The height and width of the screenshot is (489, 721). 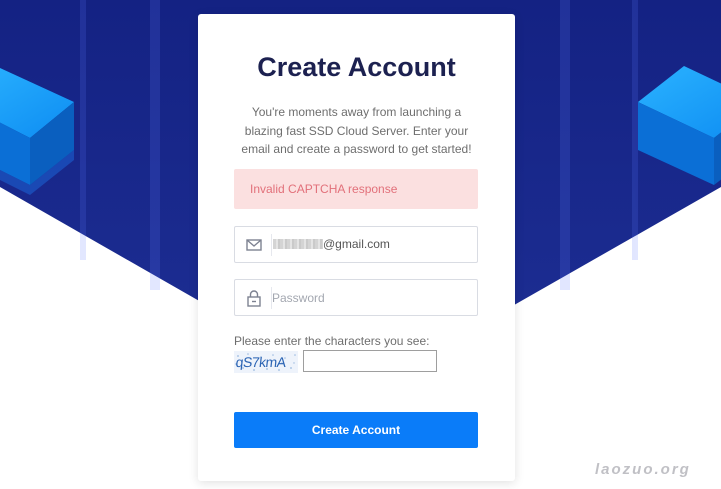 I want to click on email-value: @gmail.com, so click(x=331, y=244).